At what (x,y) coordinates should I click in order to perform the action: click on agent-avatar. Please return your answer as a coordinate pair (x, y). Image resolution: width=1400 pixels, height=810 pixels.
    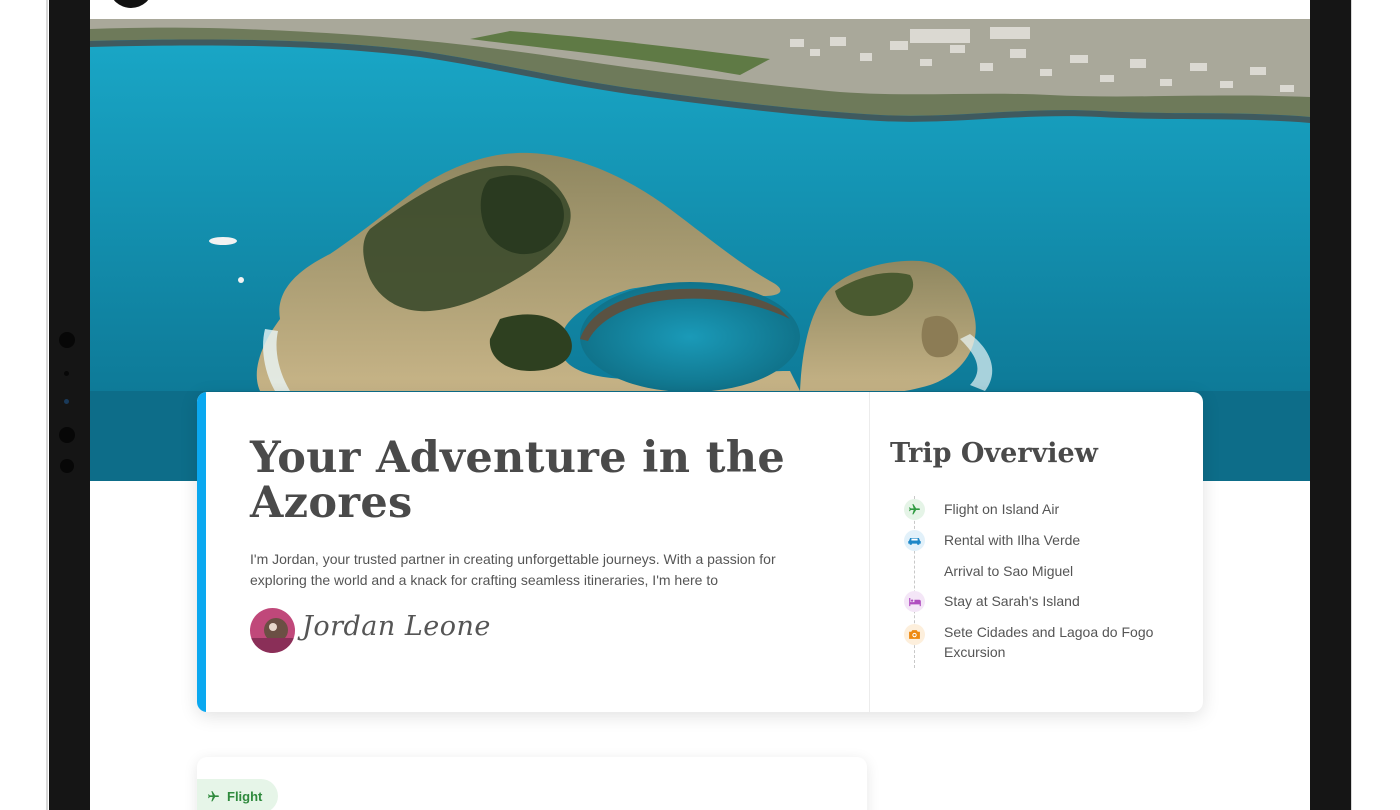
    Looking at the image, I should click on (272, 630).